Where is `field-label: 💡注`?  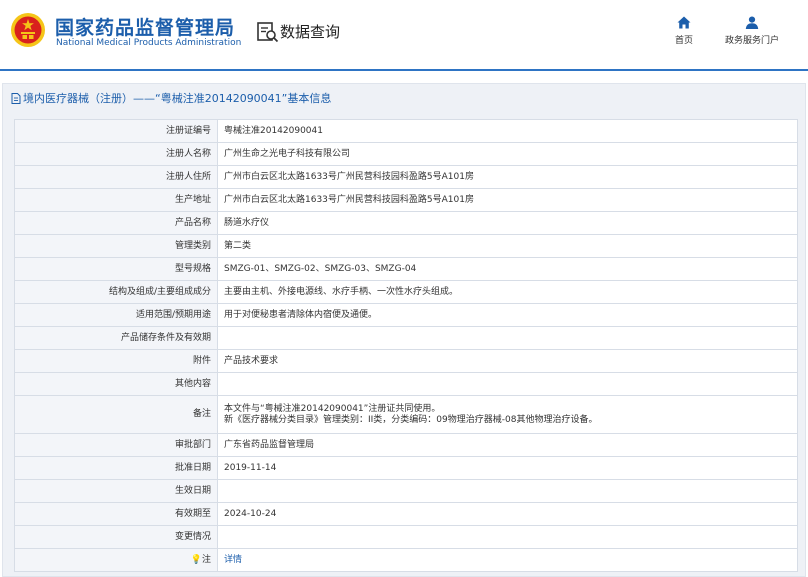
field-label: 💡注 is located at coordinates (116, 560).